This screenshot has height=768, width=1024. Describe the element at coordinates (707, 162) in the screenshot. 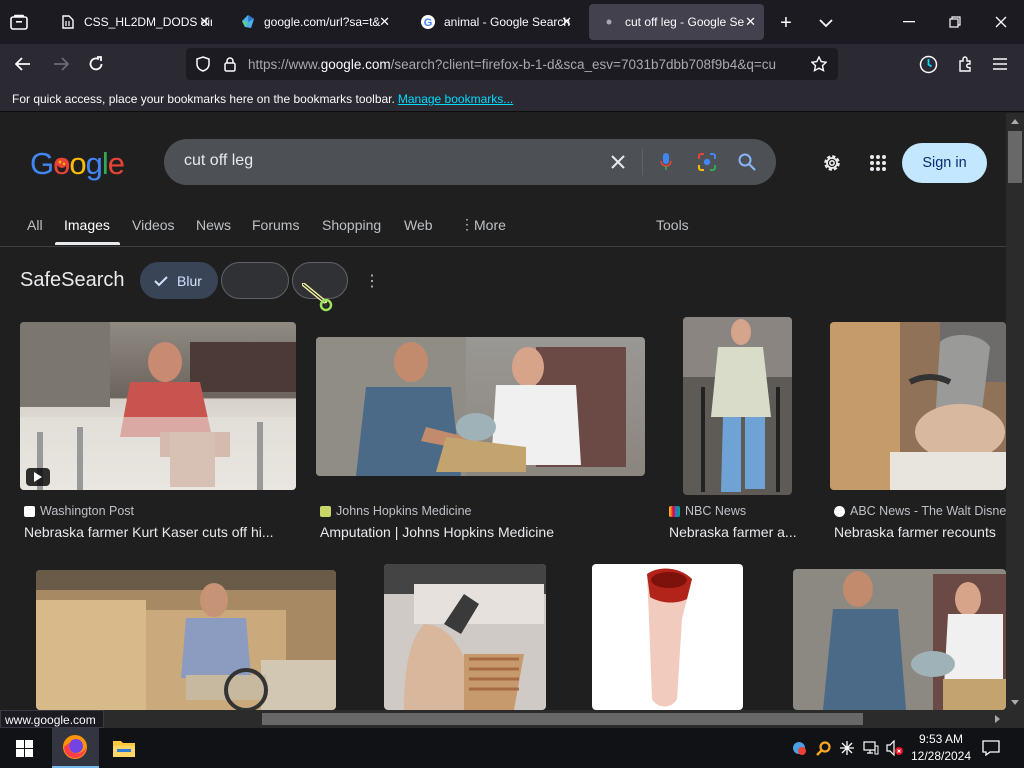

I see `lens-icon` at that location.